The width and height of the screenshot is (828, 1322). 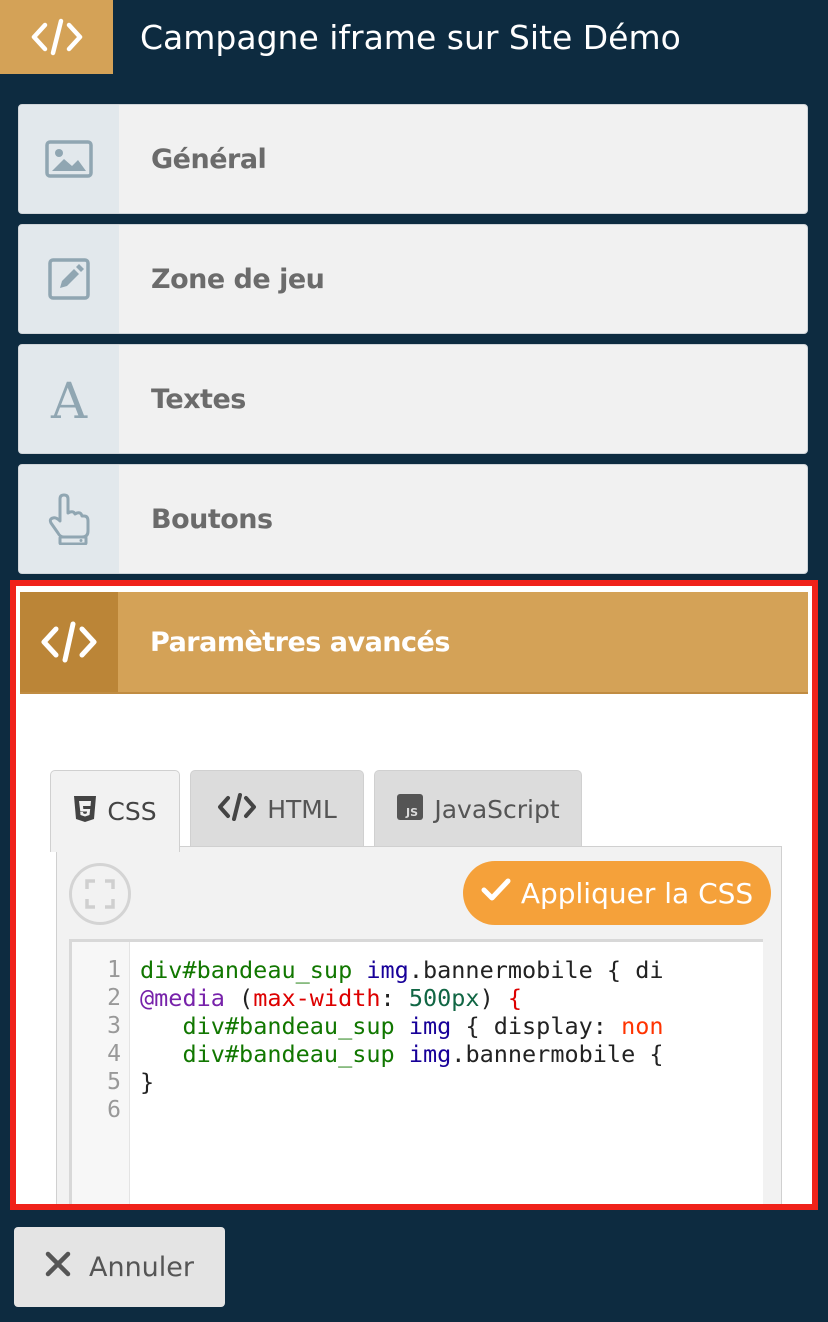 I want to click on cancel-button: Annuler, so click(x=119, y=1267).